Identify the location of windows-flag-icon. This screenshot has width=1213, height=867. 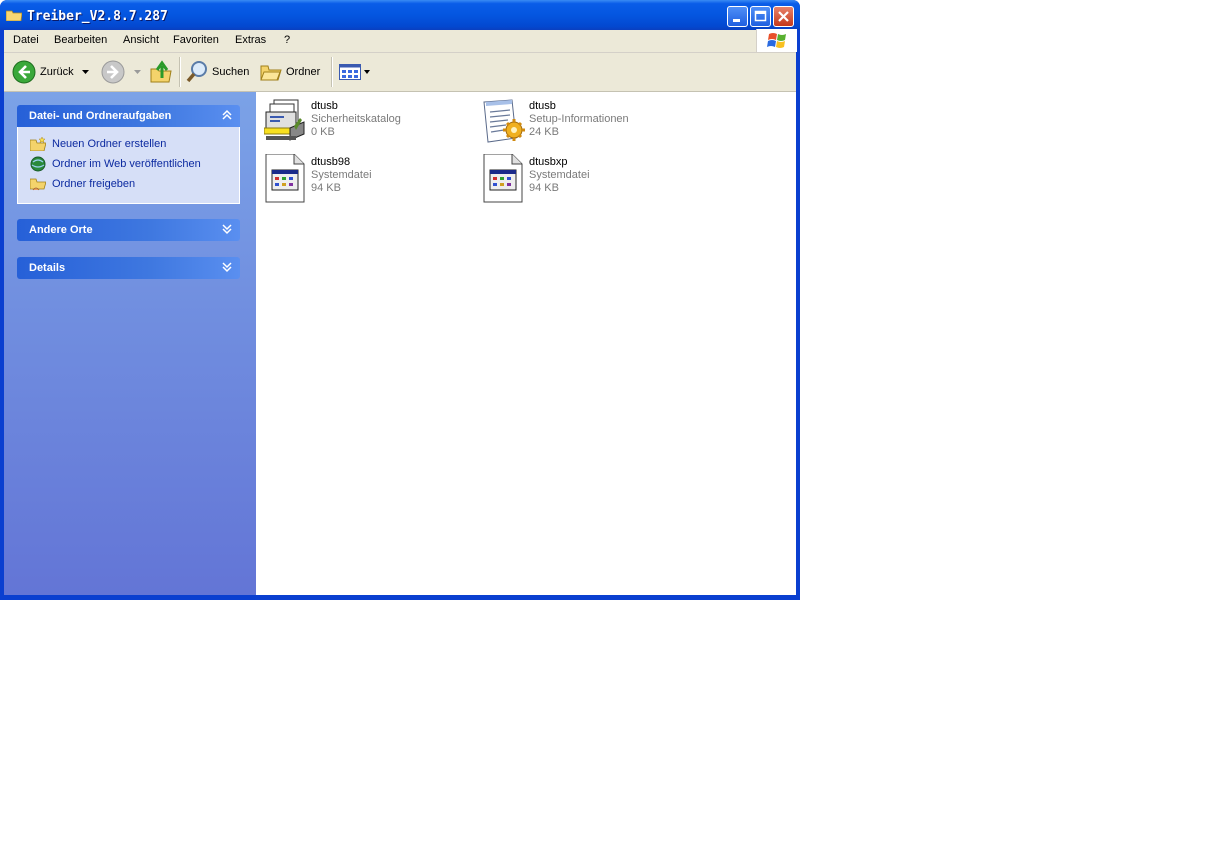
(776, 40).